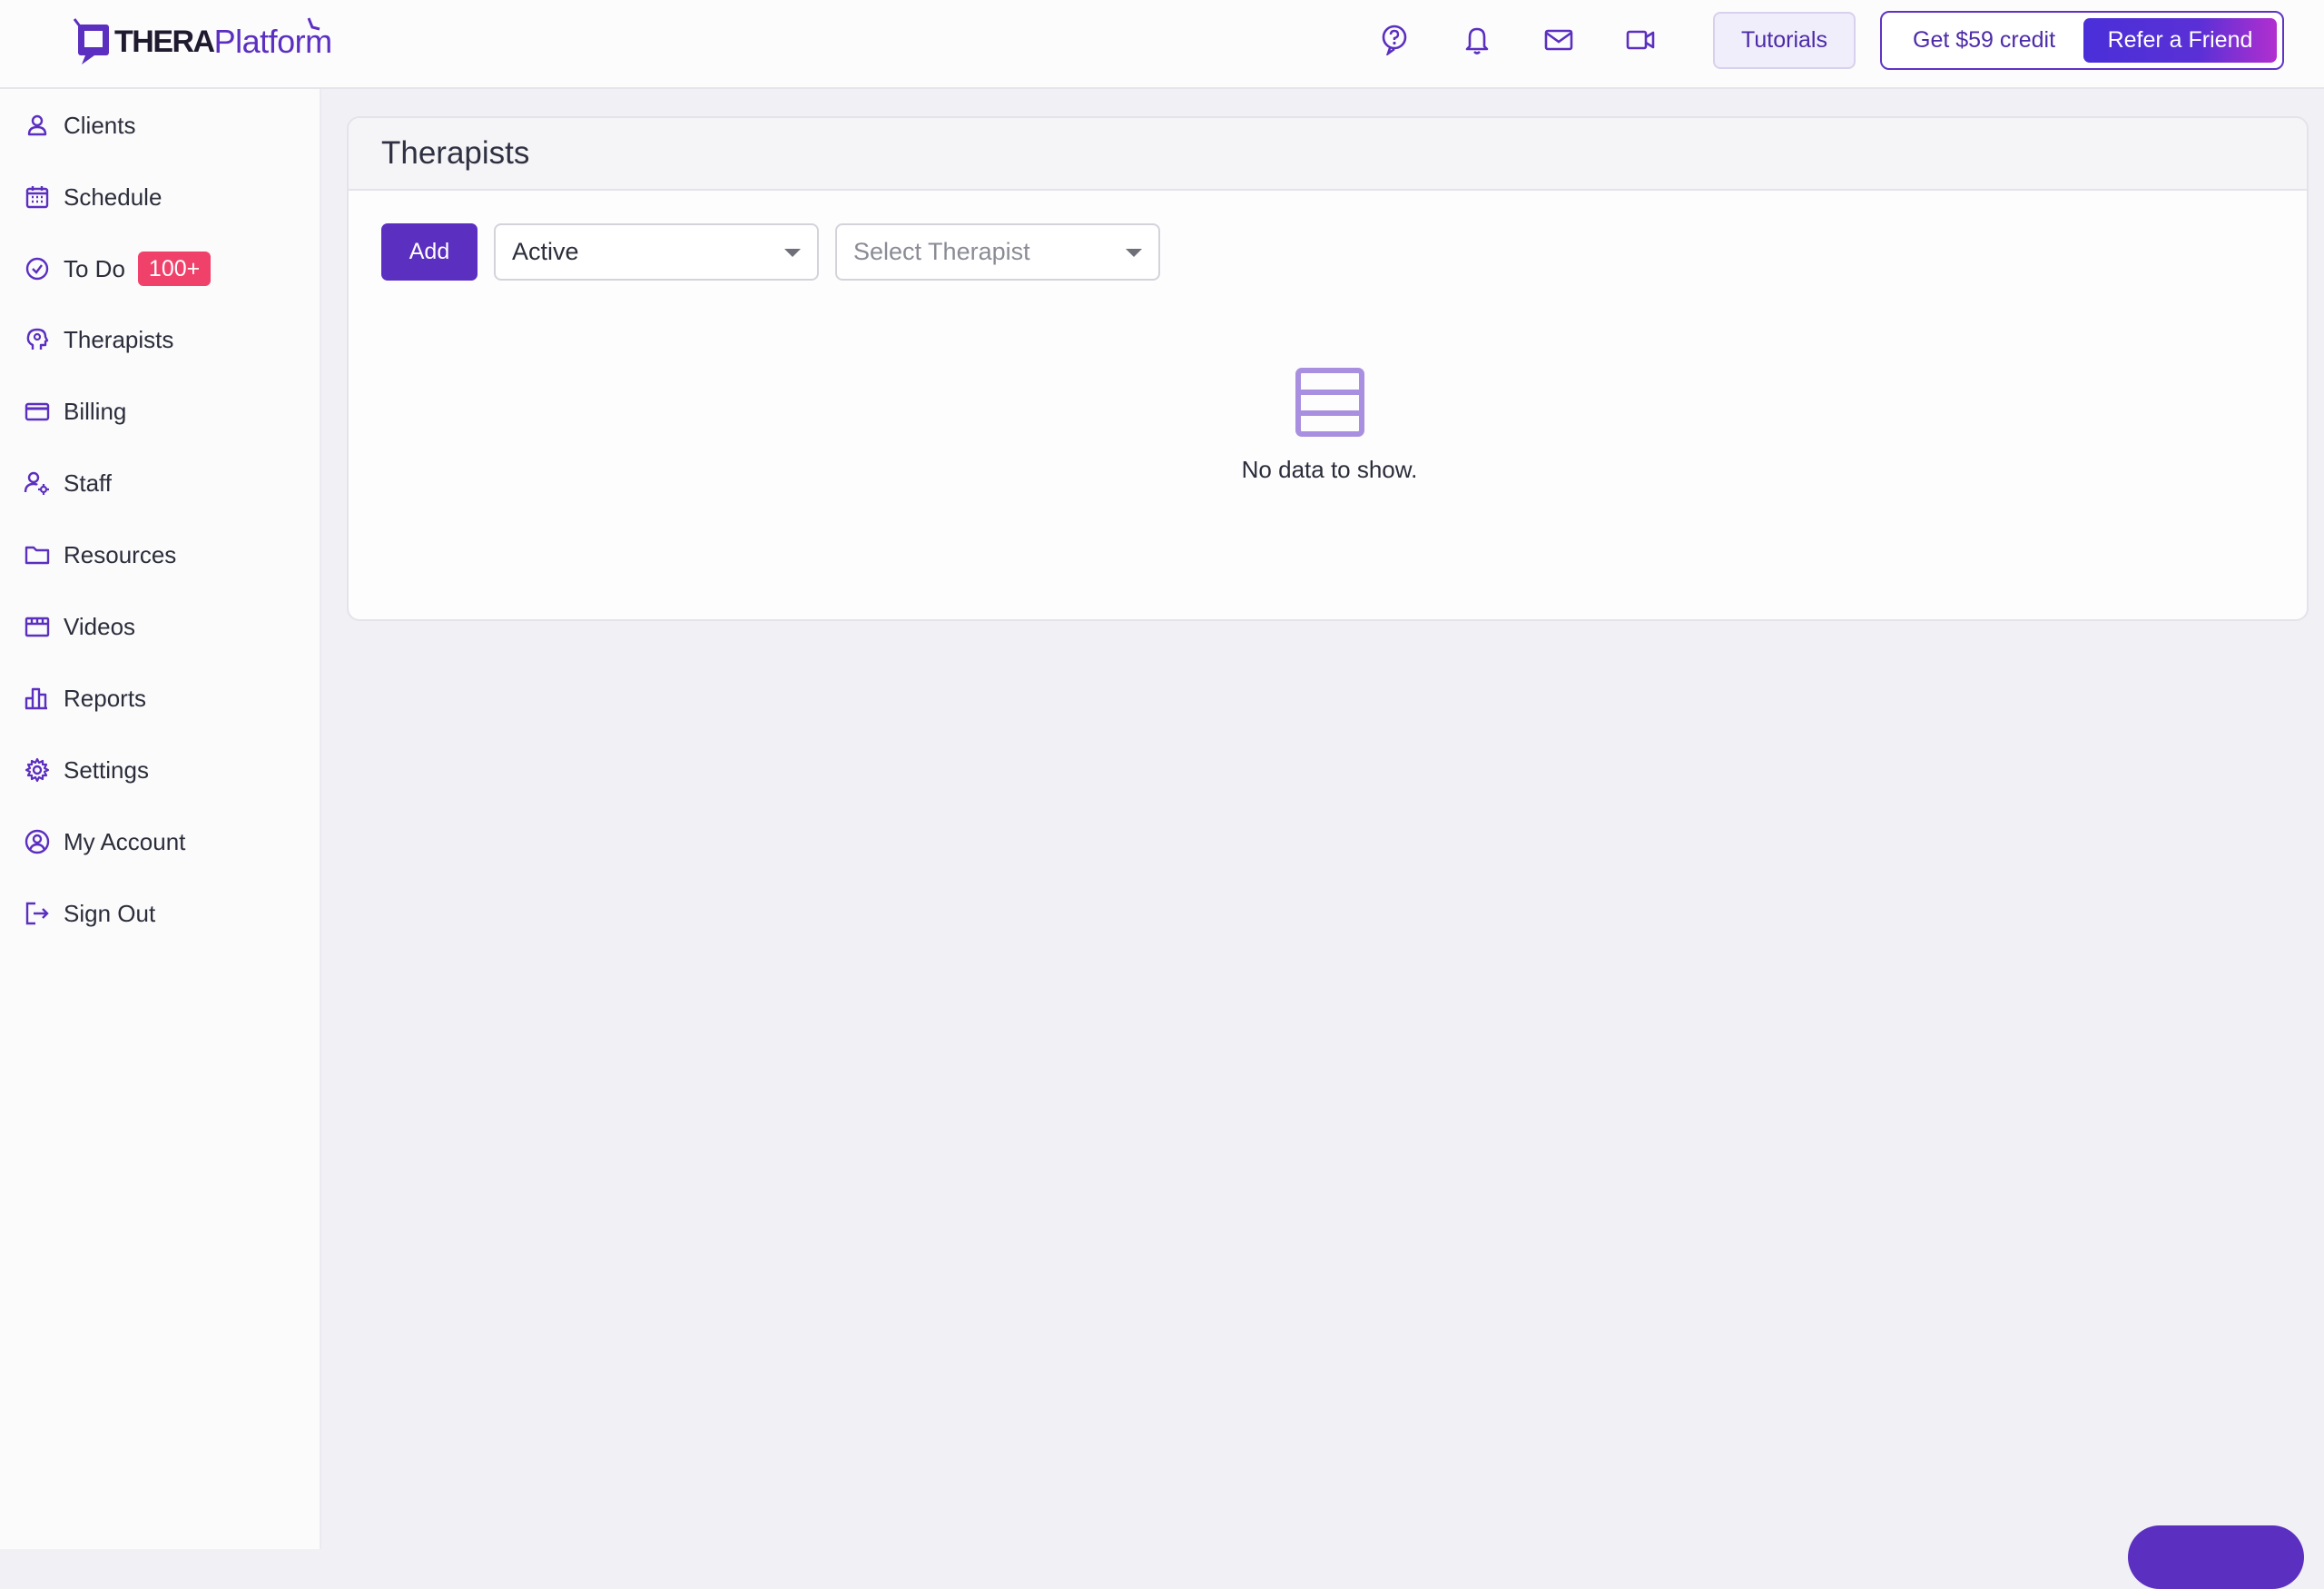 This screenshot has height=1589, width=2324. What do you see at coordinates (125, 841) in the screenshot?
I see `sidebar-item-label: My Account` at bounding box center [125, 841].